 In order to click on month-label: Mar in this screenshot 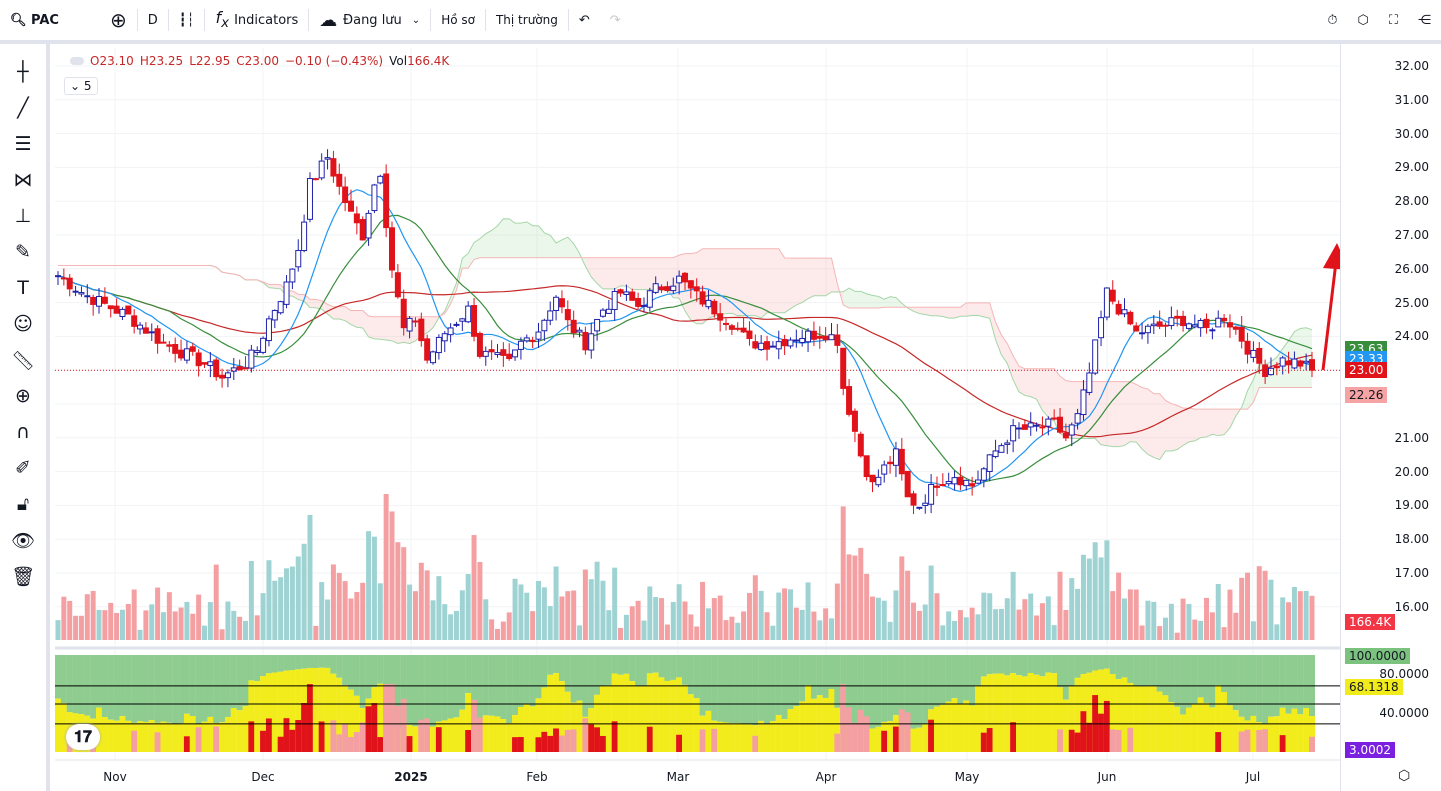, I will do `click(678, 777)`.